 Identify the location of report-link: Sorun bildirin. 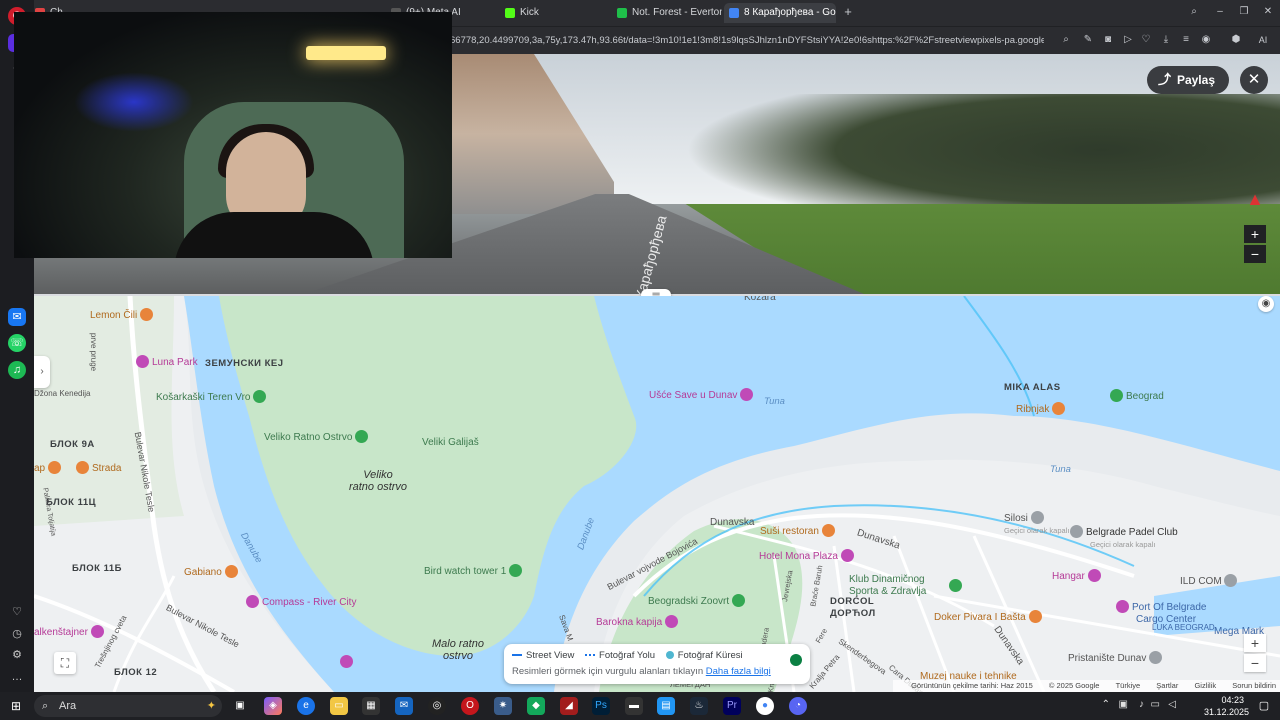
(1254, 685).